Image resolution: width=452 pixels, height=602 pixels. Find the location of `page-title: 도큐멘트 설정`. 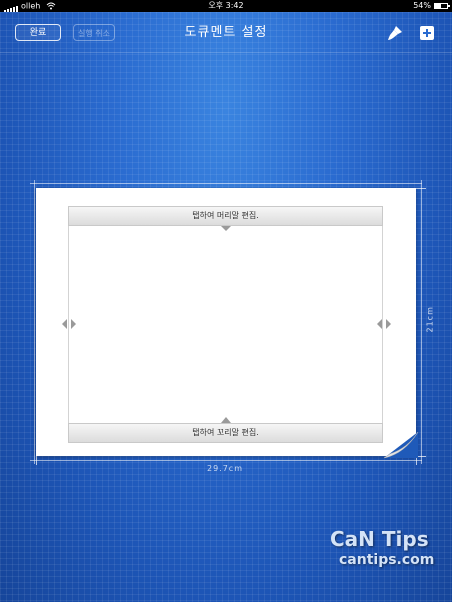

page-title: 도큐멘트 설정 is located at coordinates (226, 32).